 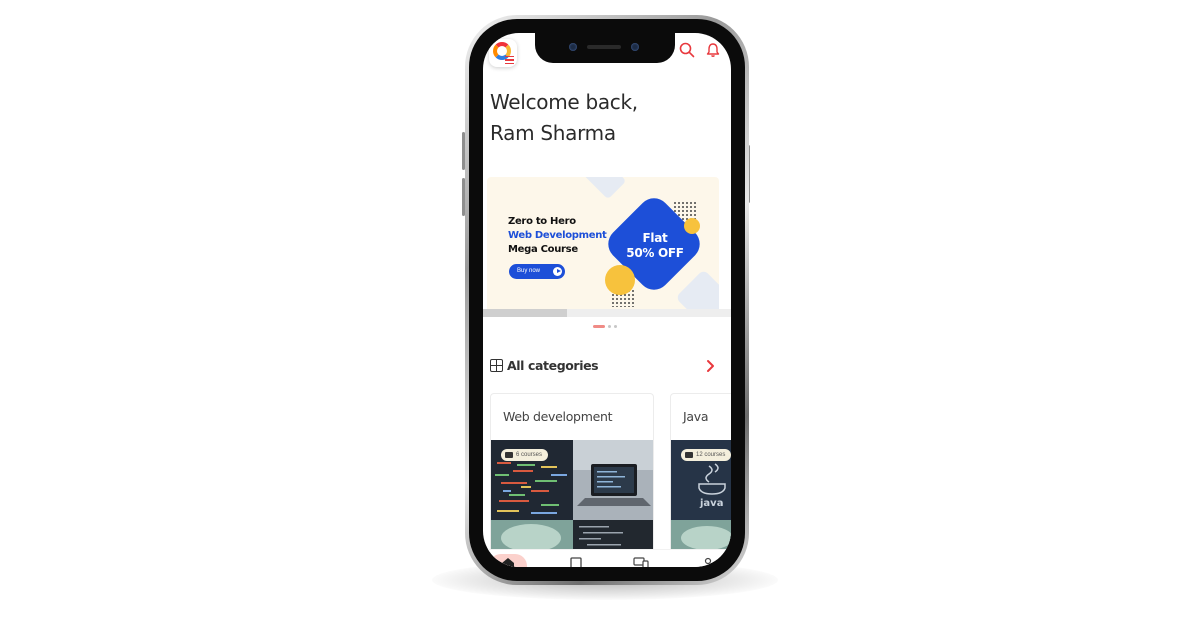 I want to click on course-count: 6 courses, so click(x=529, y=455).